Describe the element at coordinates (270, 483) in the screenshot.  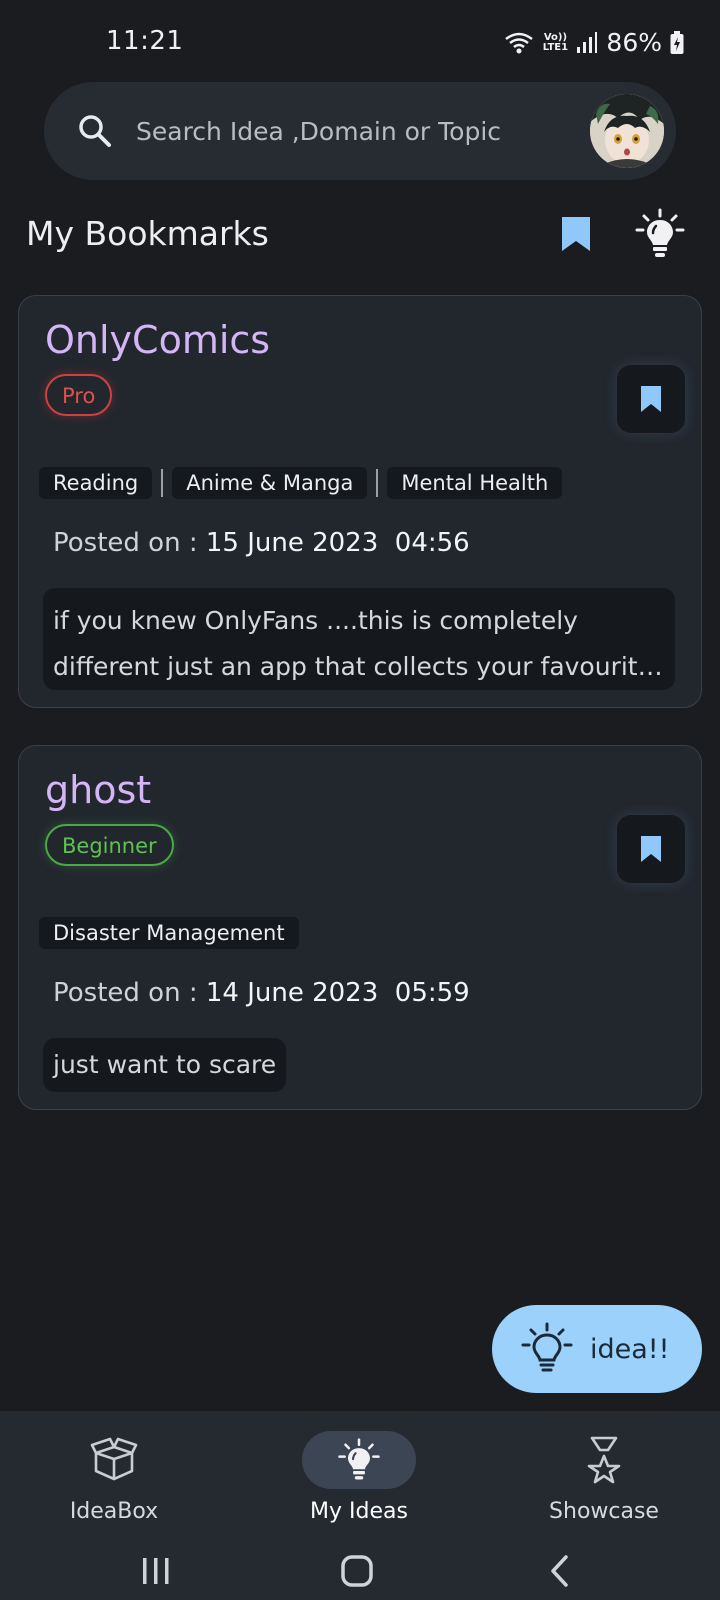
I see `tag: Anime & Manga` at that location.